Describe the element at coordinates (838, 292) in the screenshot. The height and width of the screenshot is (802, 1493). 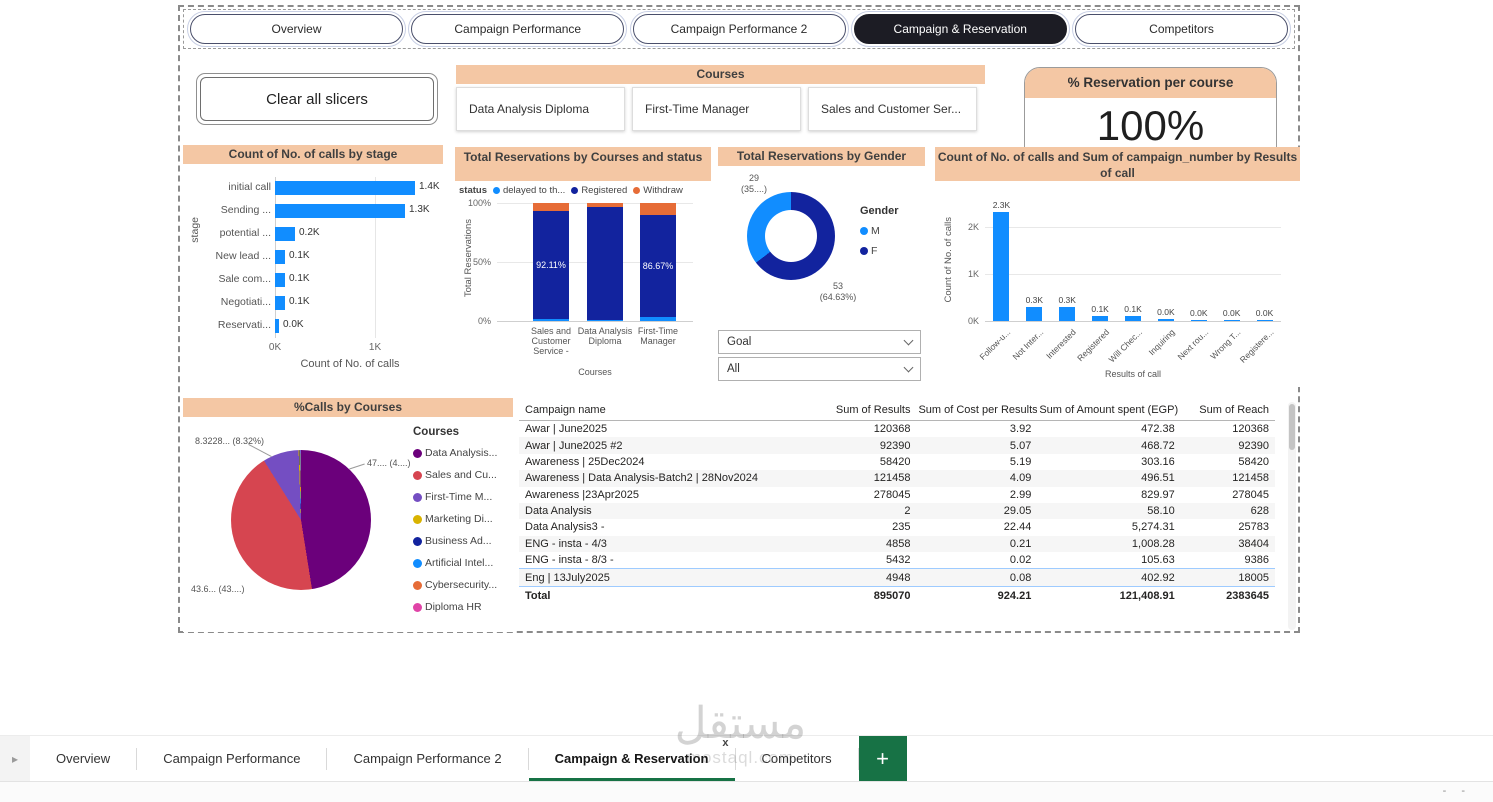
I see `slice-label: 53 (64.63%)` at that location.